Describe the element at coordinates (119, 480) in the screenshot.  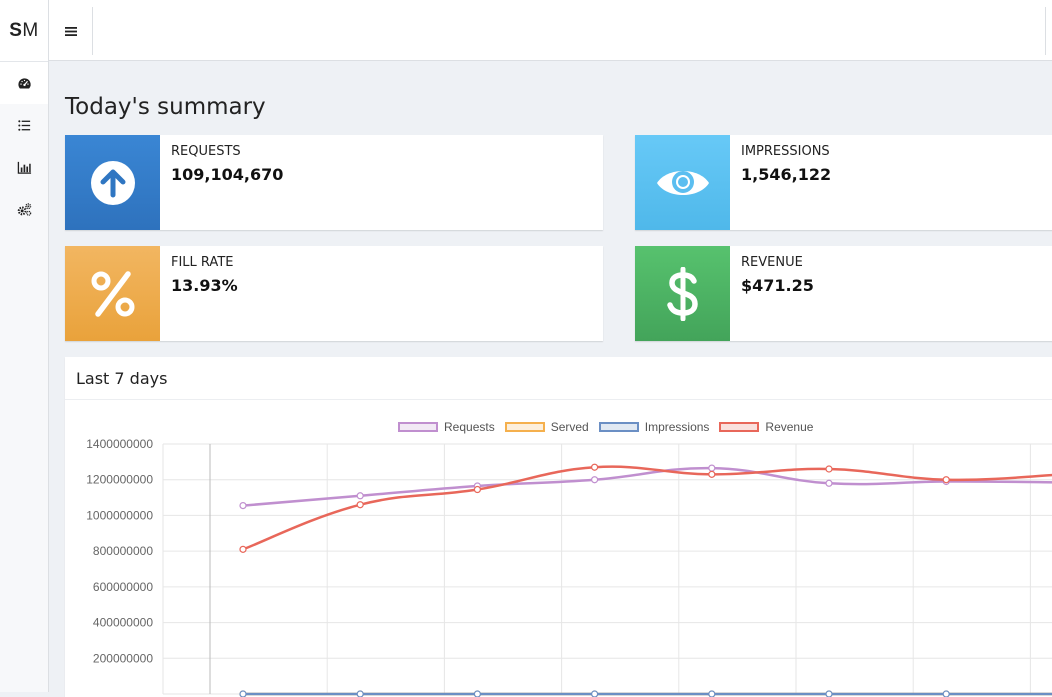
I see `y-tick-label: 1200000000` at that location.